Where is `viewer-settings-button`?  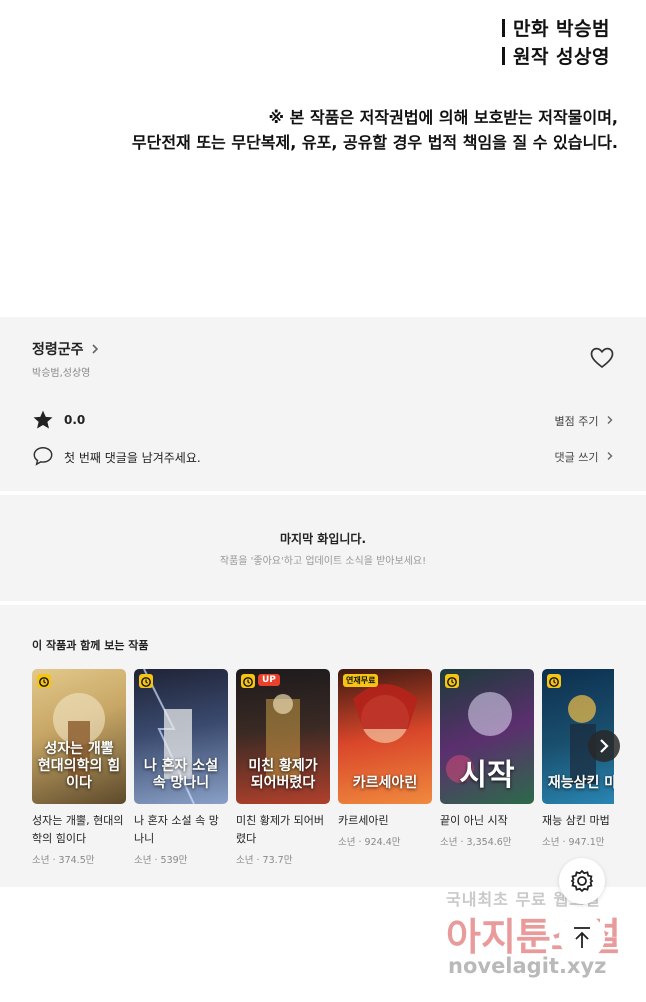
viewer-settings-button is located at coordinates (582, 881).